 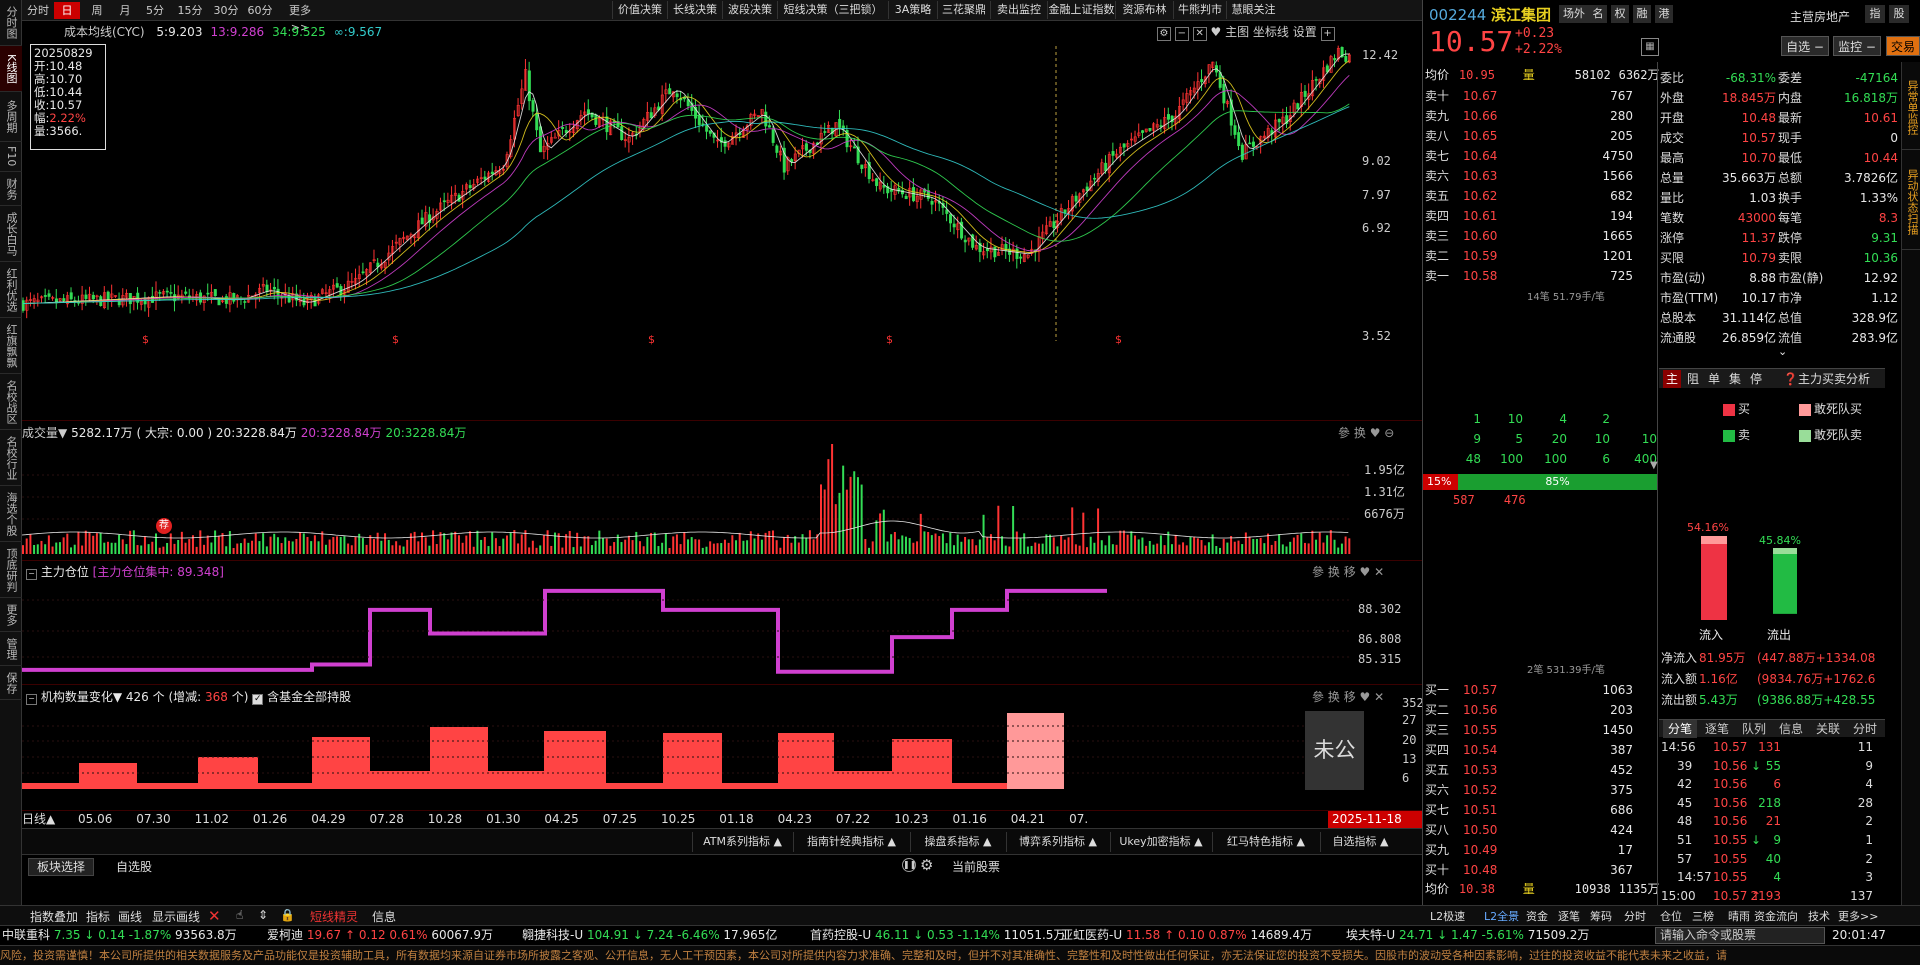 I want to click on trade-tab: 分时, so click(x=1865, y=729).